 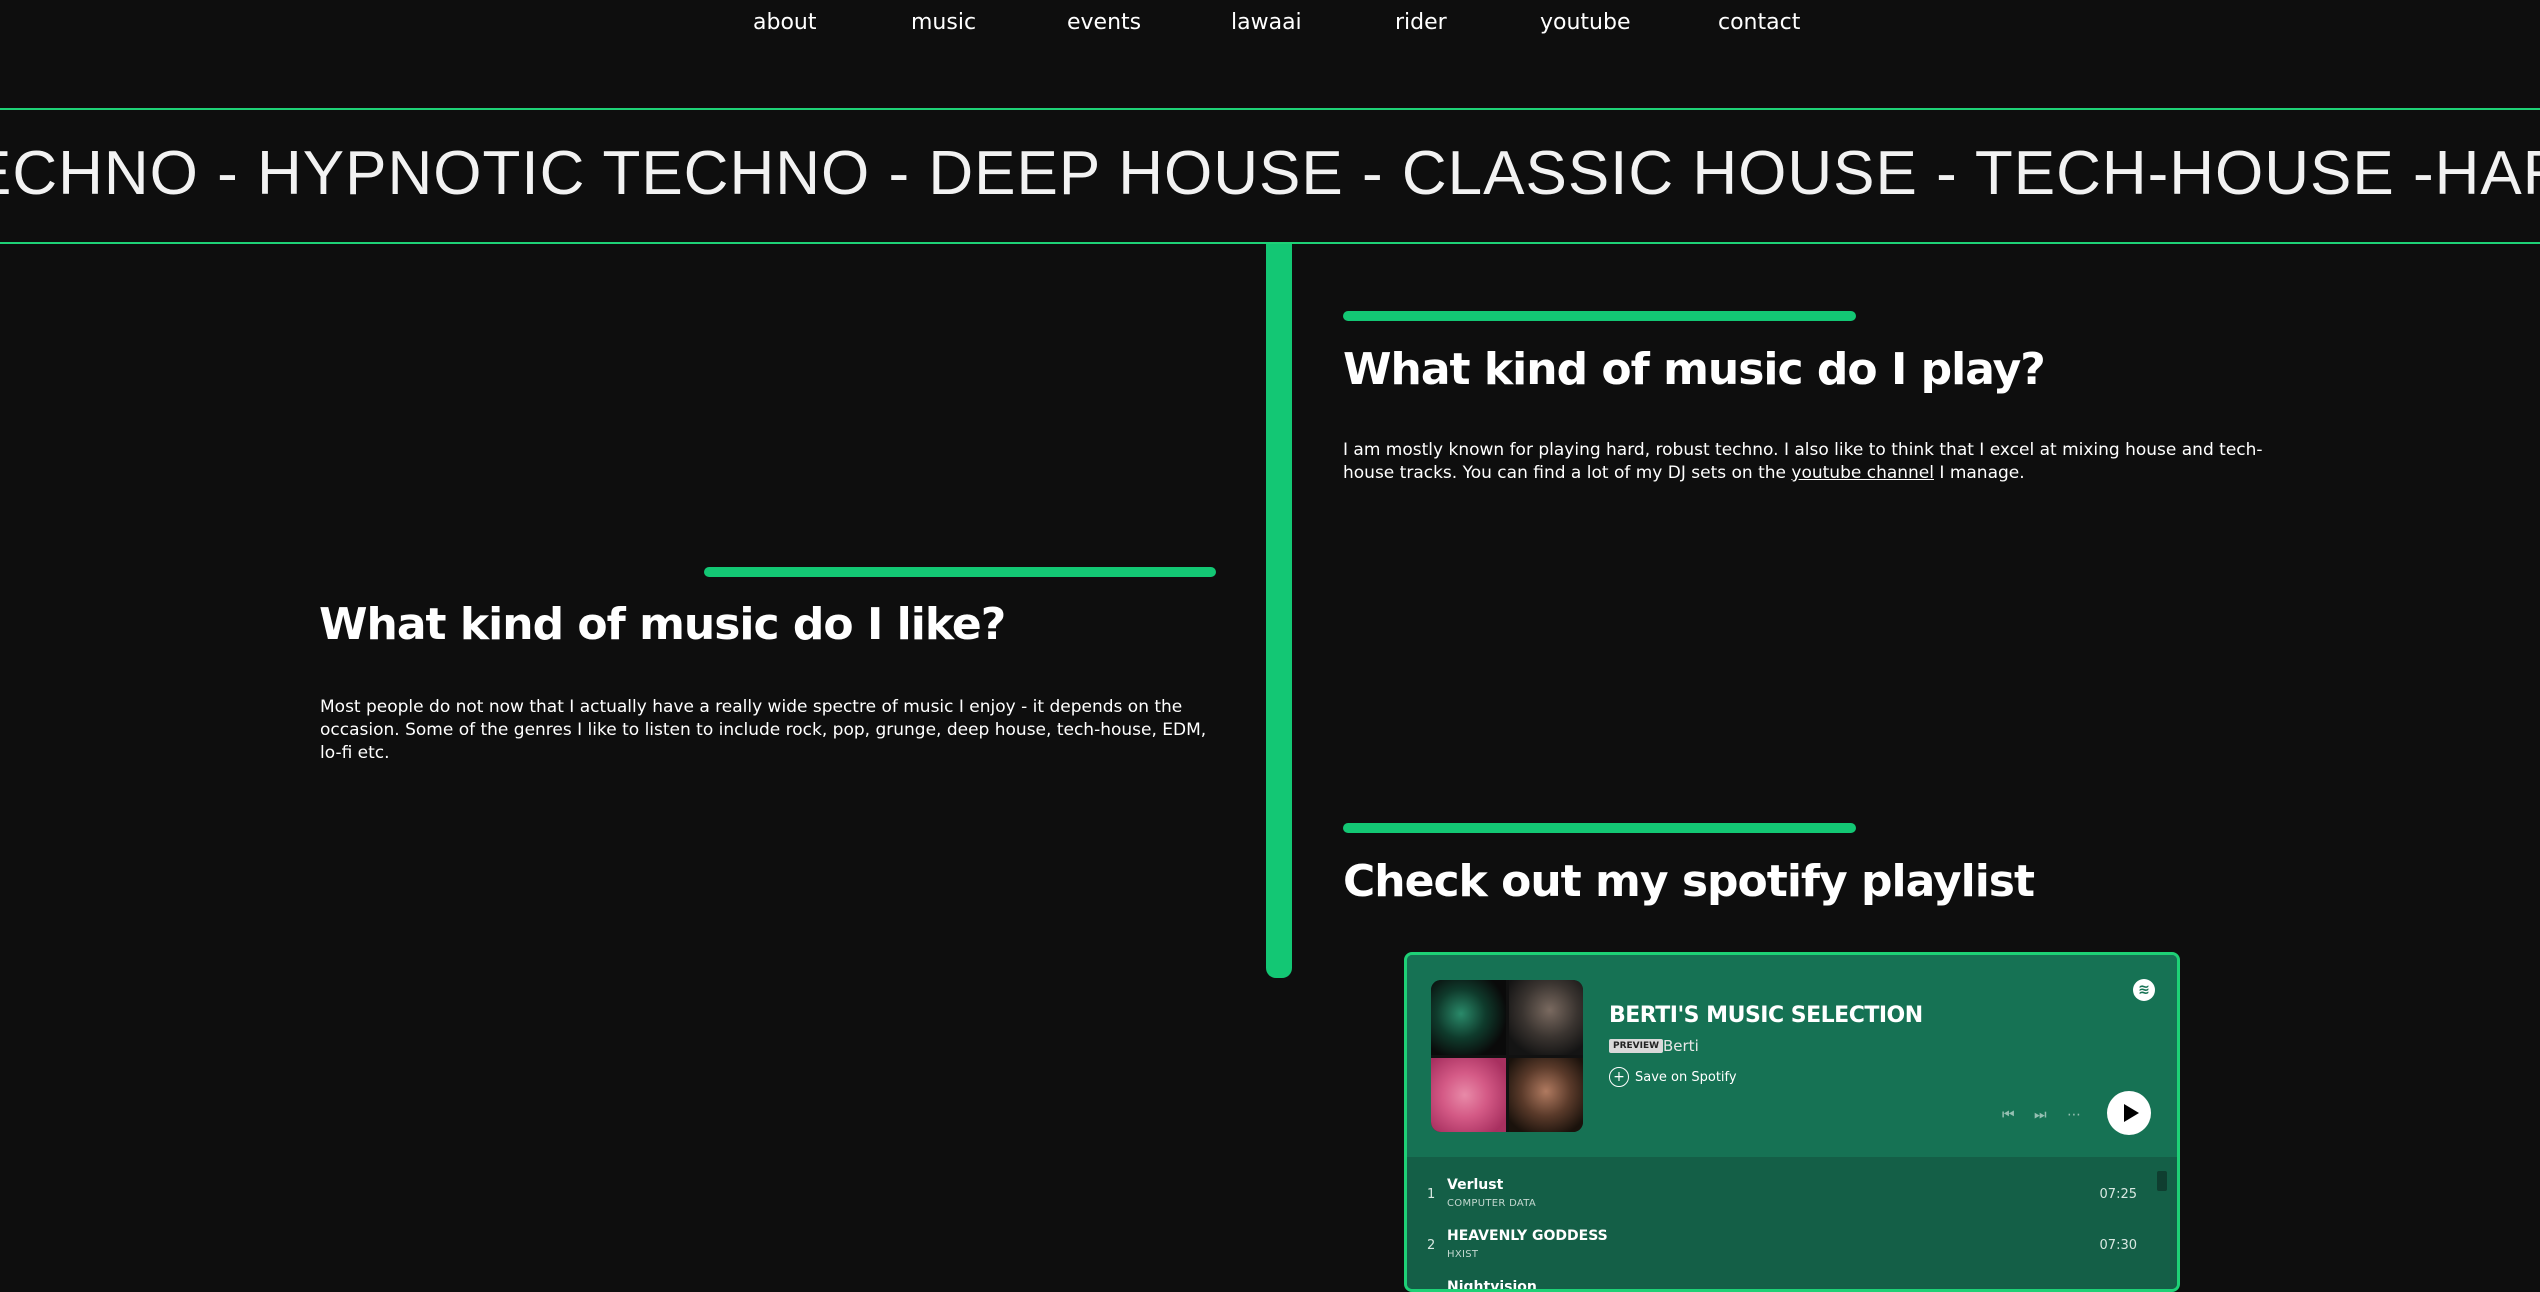 I want to click on playlist-cover, so click(x=1507, y=1056).